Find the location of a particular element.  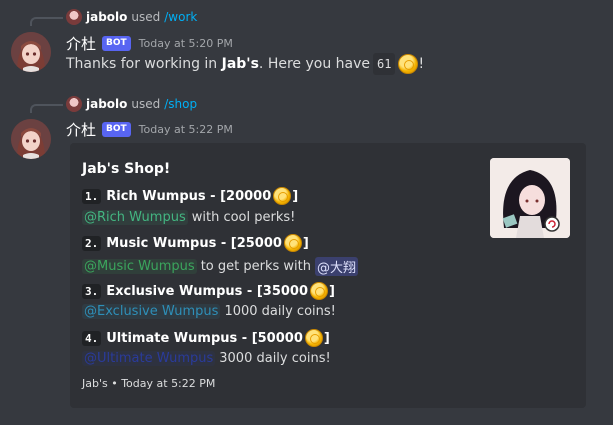

shop-item-4-desc: @Ultimate Wumpus 3000 daily coins! is located at coordinates (206, 358).